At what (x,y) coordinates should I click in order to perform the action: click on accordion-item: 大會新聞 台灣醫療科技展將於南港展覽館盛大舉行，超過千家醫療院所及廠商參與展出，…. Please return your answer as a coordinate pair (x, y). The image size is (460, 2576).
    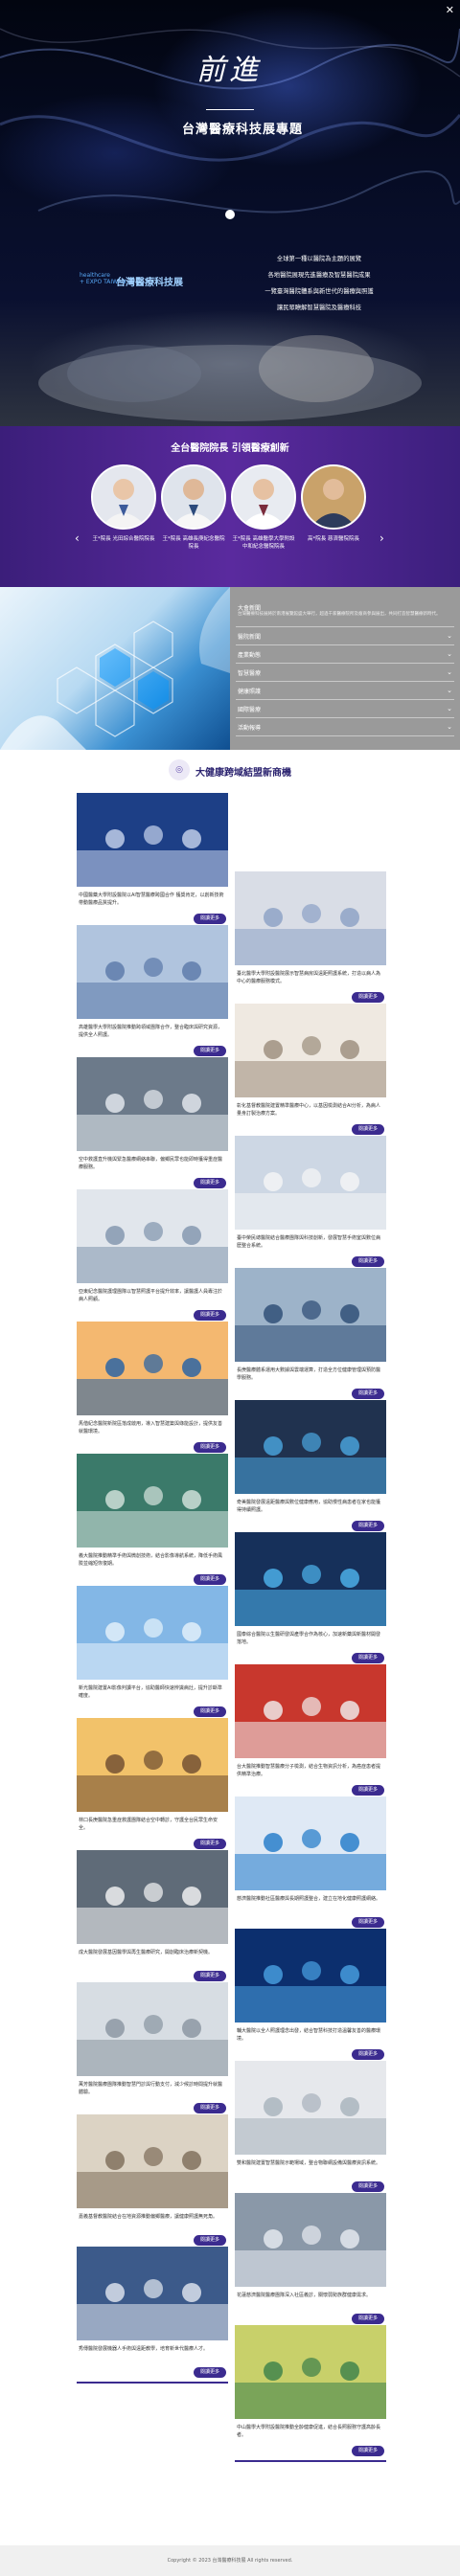
    Looking at the image, I should click on (345, 611).